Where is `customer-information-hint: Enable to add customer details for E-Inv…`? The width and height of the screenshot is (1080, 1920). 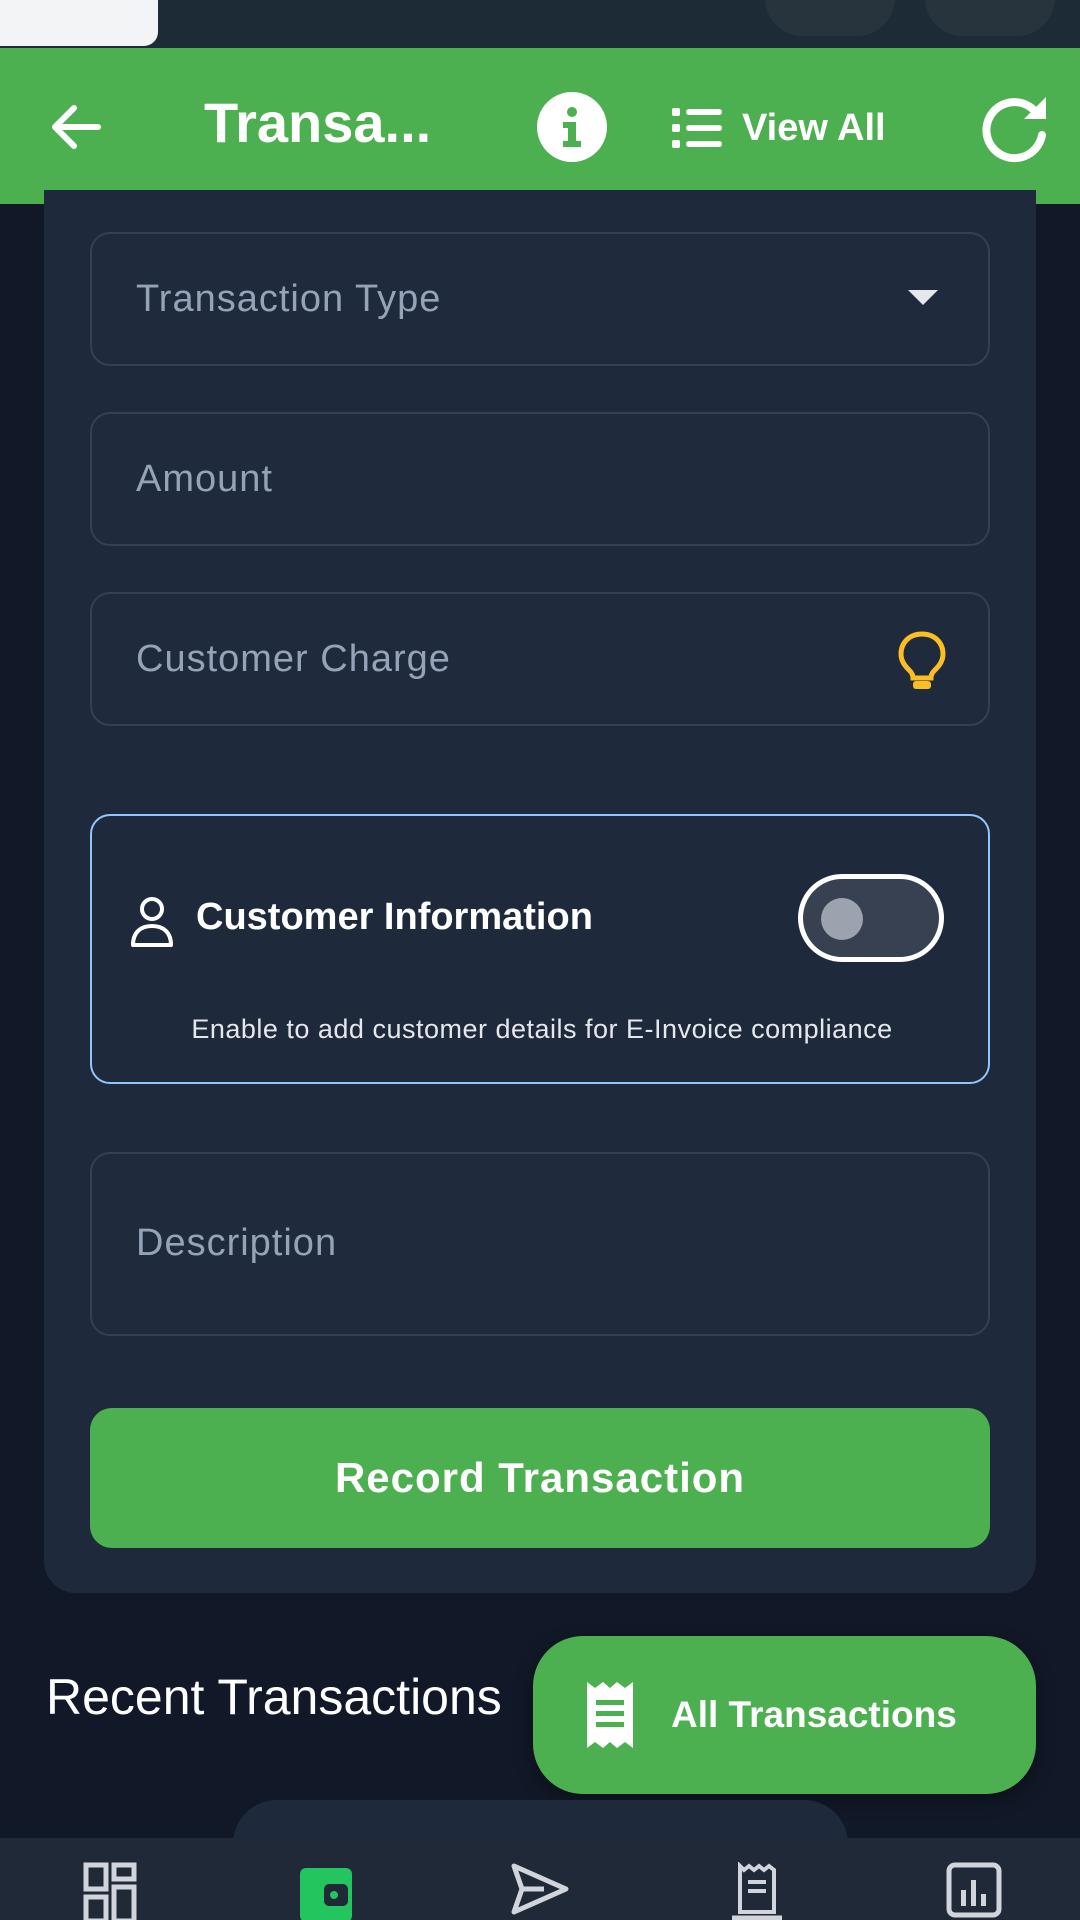
customer-information-hint: Enable to add customer details for E-Inv… is located at coordinates (542, 1029).